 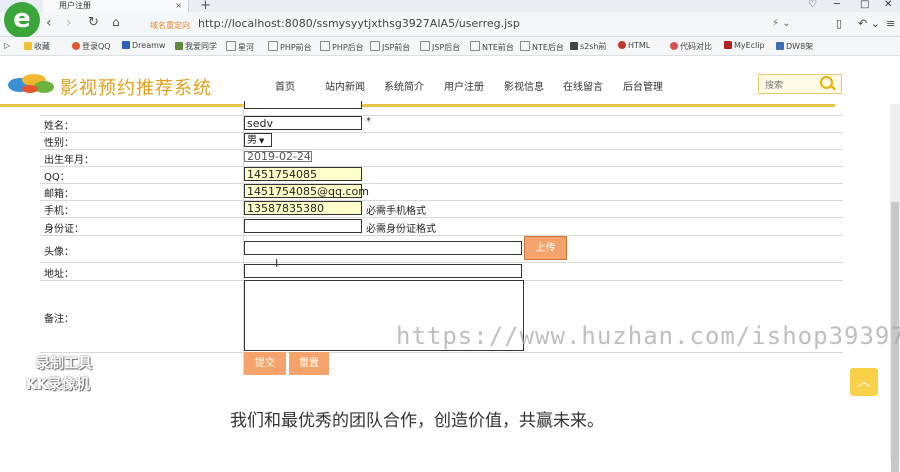 What do you see at coordinates (143, 45) in the screenshot?
I see `bookmark-item: Dreamw` at bounding box center [143, 45].